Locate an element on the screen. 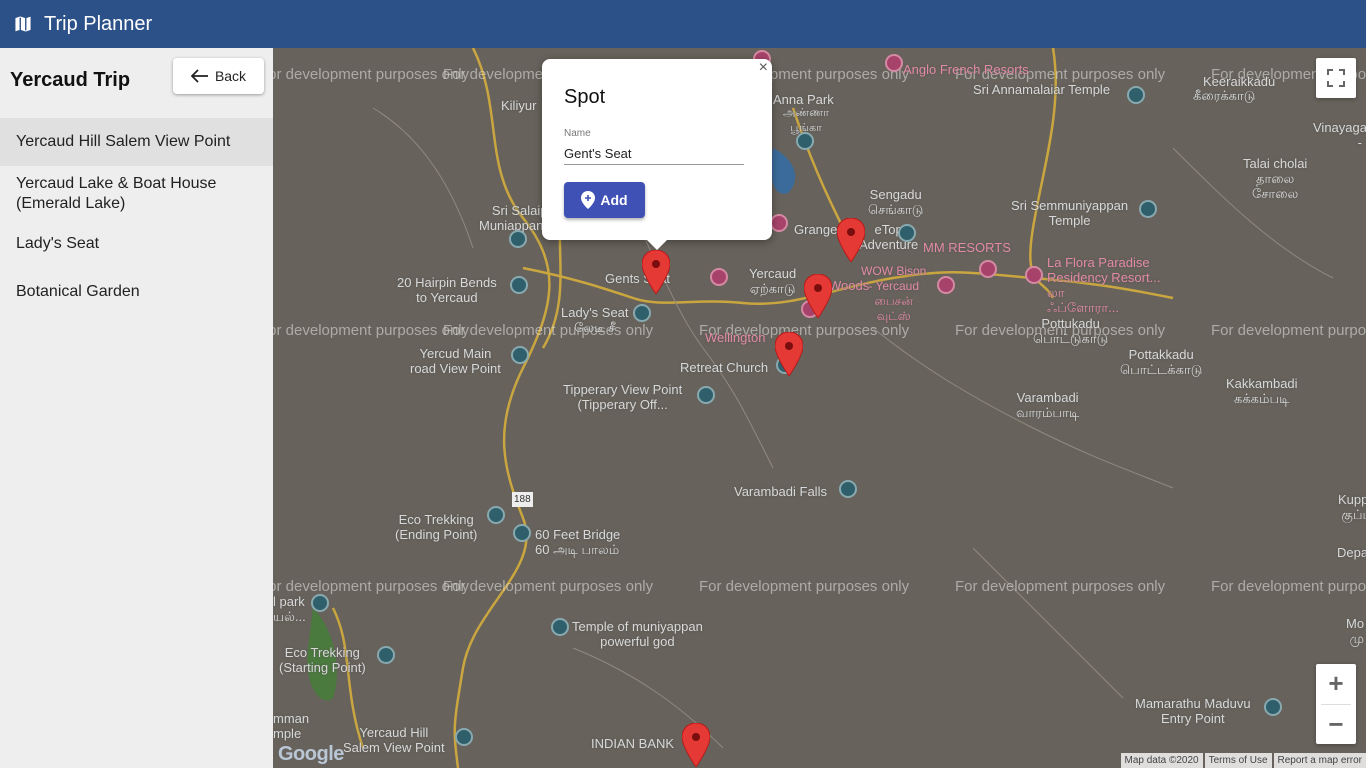 The width and height of the screenshot is (1366, 768). map-label: Temple of muniyappan powerful god is located at coordinates (637, 634).